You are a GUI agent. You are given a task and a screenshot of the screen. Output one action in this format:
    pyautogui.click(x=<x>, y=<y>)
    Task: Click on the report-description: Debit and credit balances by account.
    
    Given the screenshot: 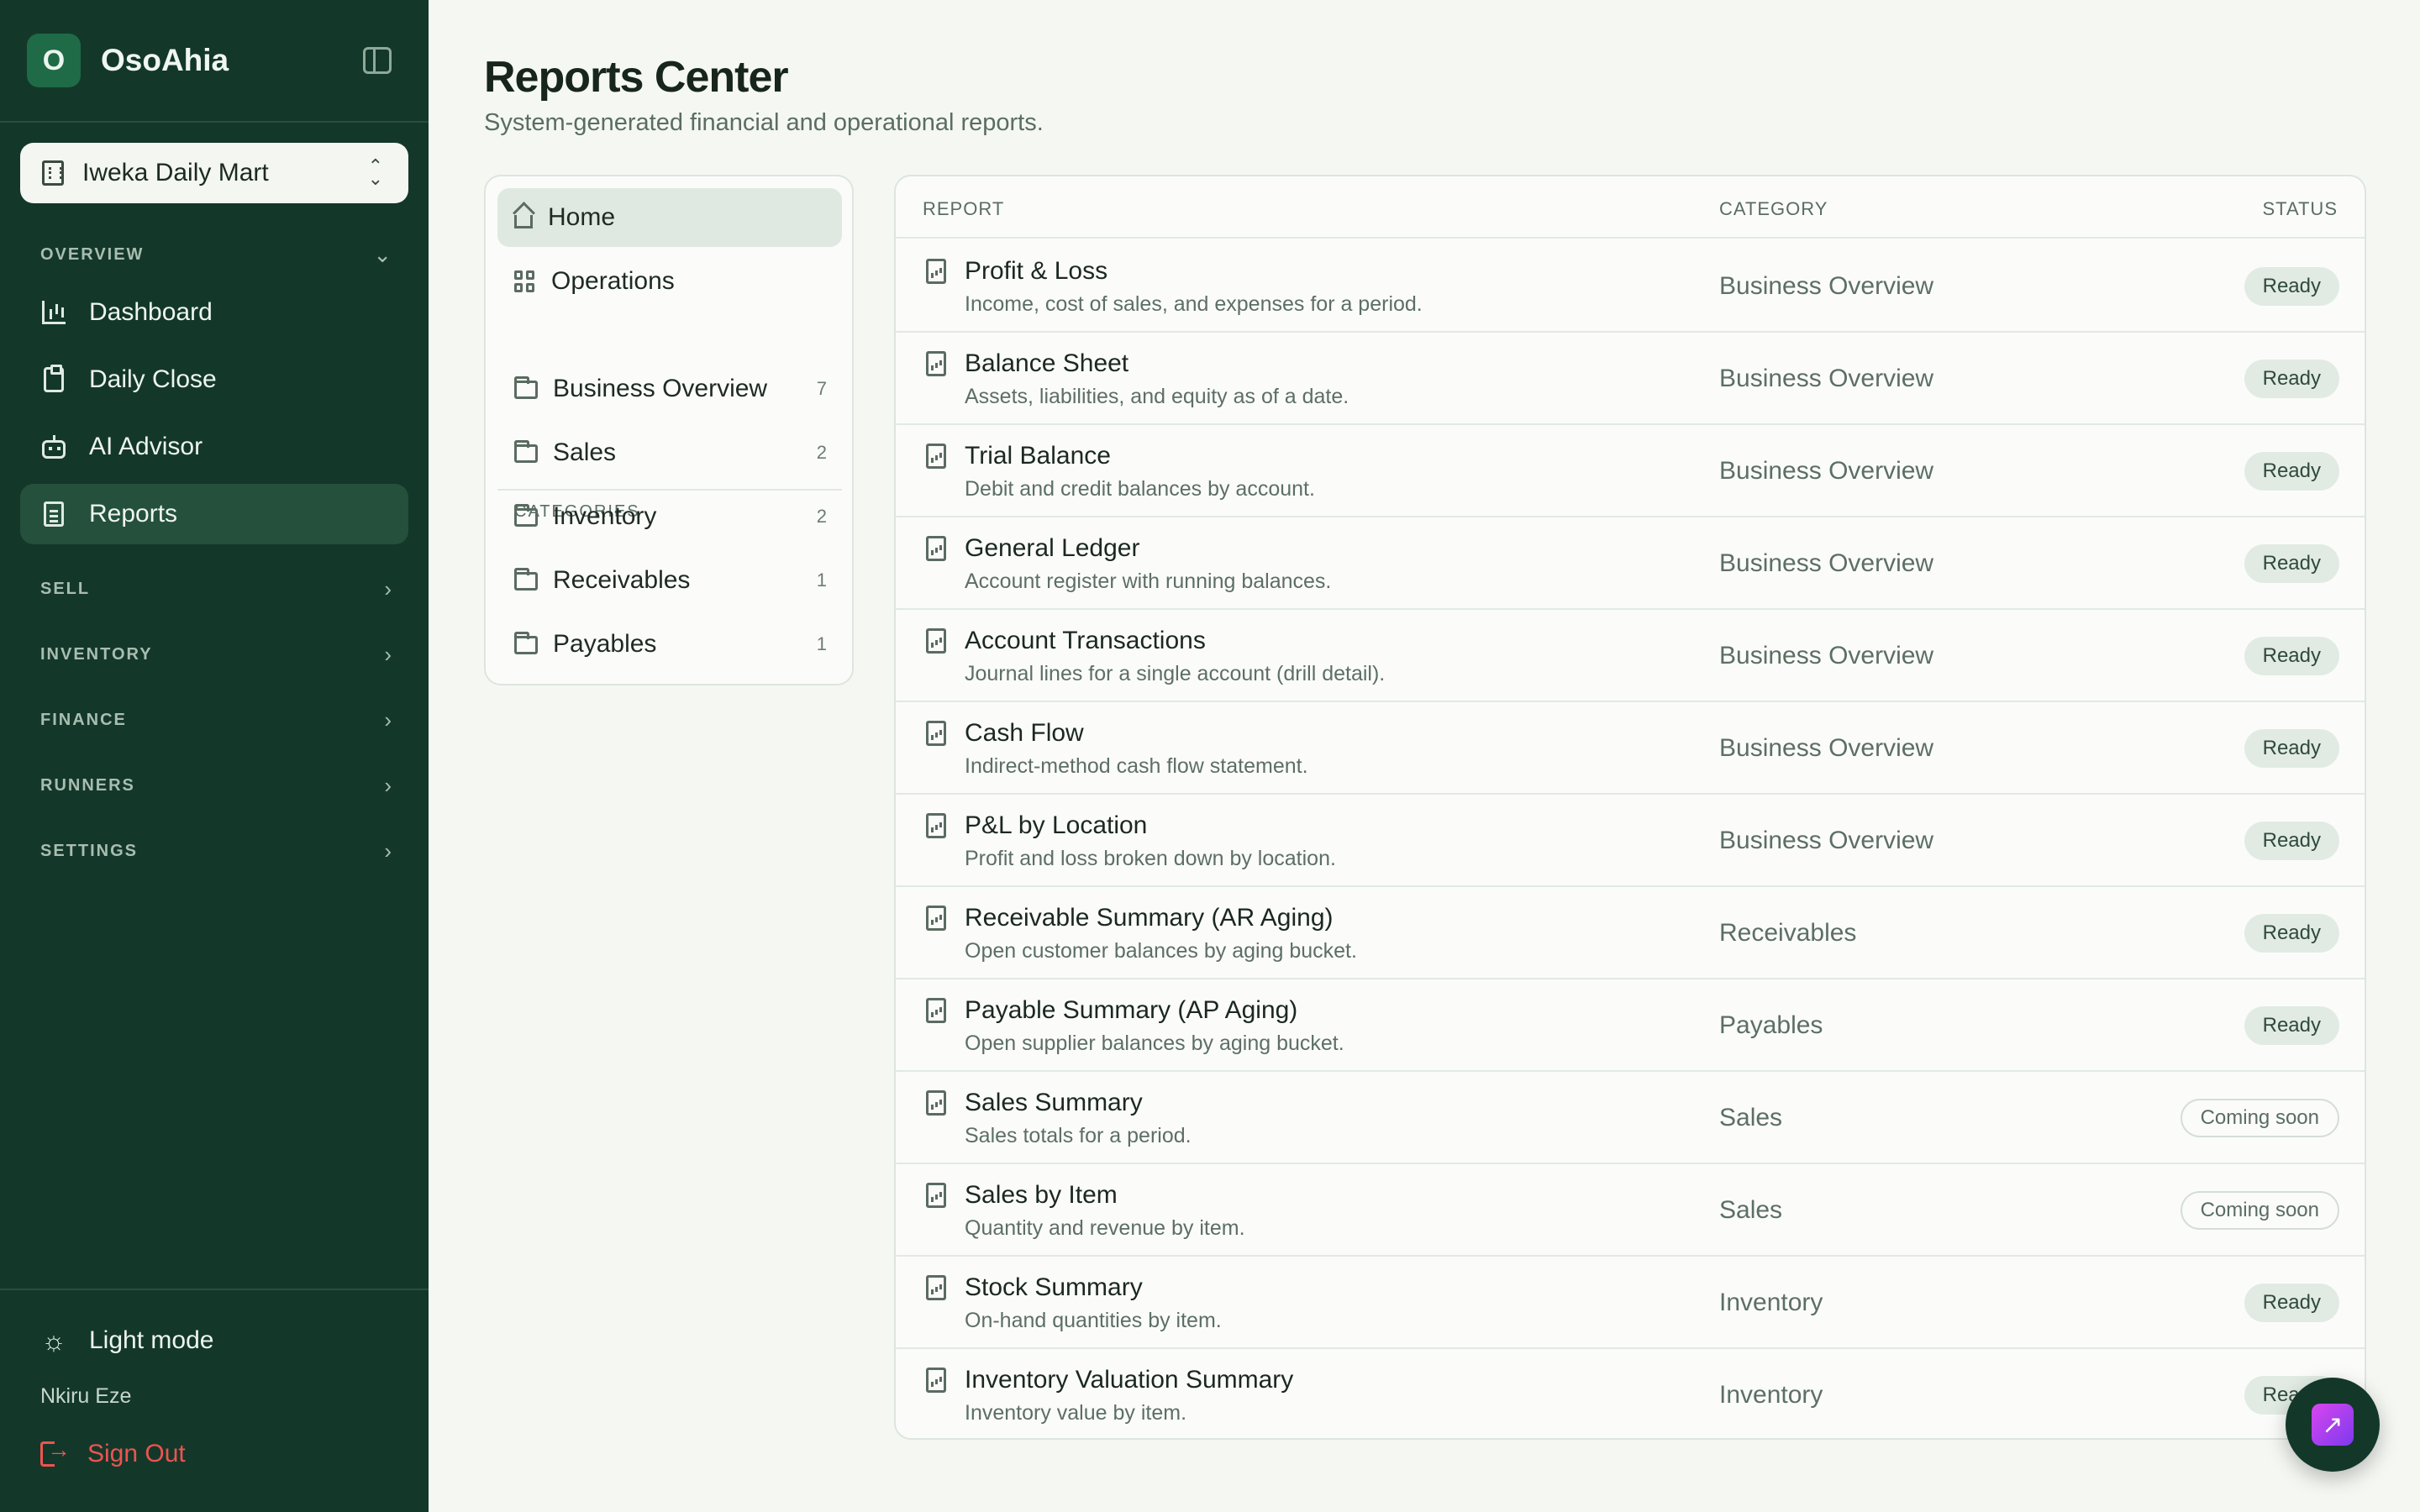 What is the action you would take?
    pyautogui.click(x=1140, y=489)
    